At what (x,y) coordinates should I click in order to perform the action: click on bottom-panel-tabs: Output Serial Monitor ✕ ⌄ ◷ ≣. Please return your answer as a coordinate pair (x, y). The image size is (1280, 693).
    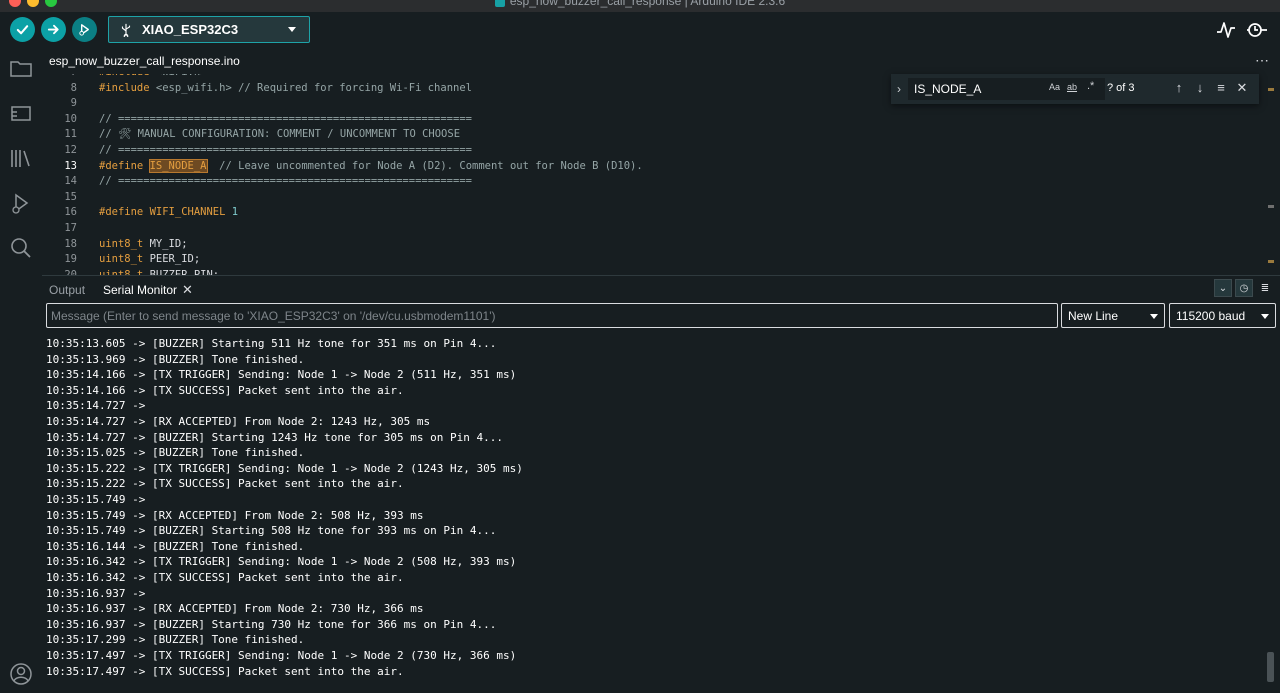
    Looking at the image, I should click on (661, 289).